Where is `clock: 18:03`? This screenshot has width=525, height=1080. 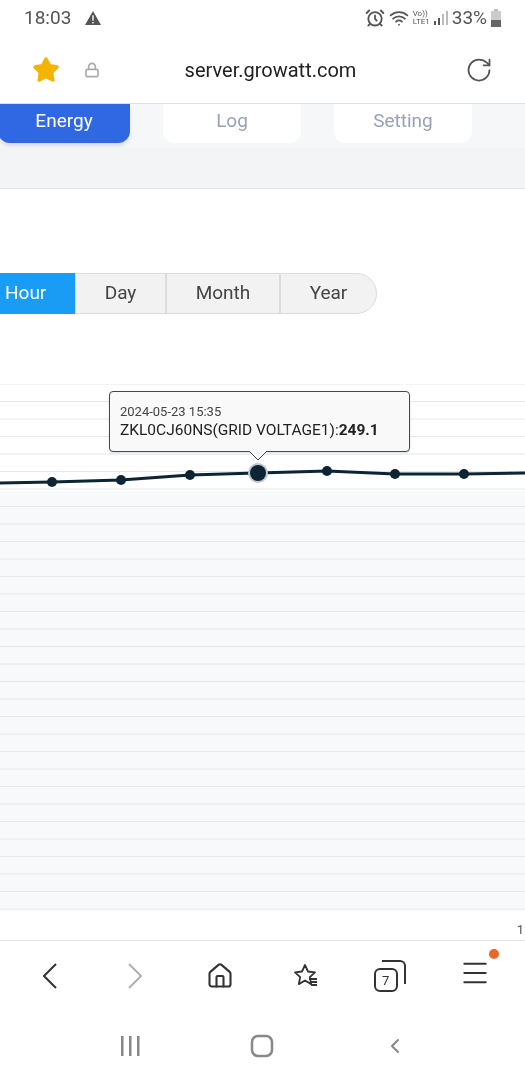 clock: 18:03 is located at coordinates (48, 17).